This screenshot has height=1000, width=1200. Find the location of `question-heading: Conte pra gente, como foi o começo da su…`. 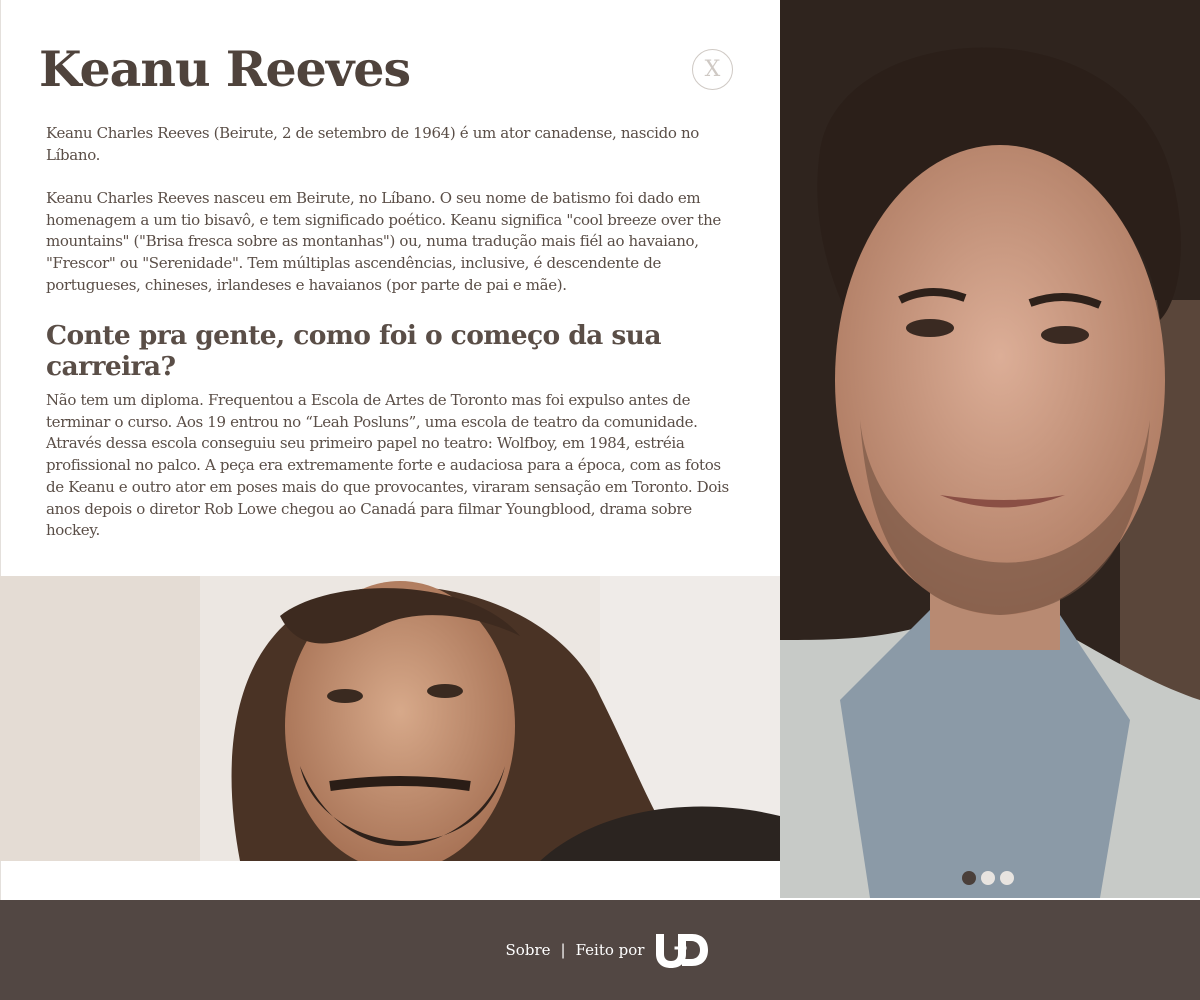

question-heading: Conte pra gente, como foi o começo da su… is located at coordinates (354, 351).